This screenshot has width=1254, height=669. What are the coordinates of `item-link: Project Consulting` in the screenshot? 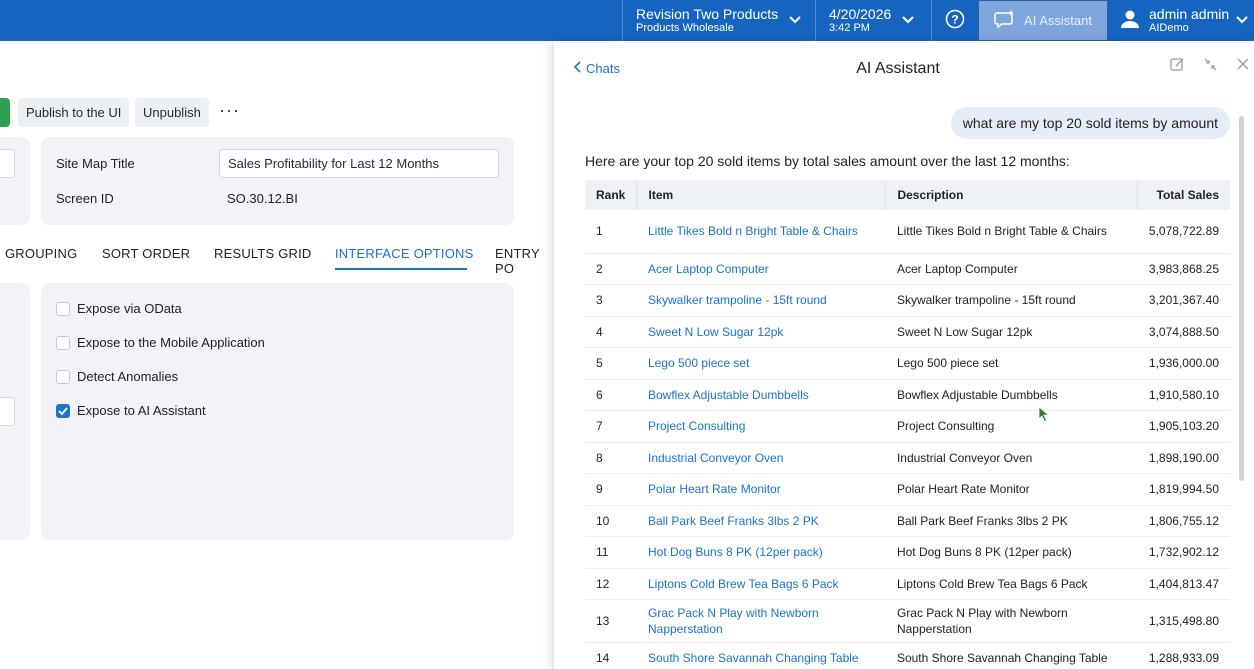 It's located at (761, 426).